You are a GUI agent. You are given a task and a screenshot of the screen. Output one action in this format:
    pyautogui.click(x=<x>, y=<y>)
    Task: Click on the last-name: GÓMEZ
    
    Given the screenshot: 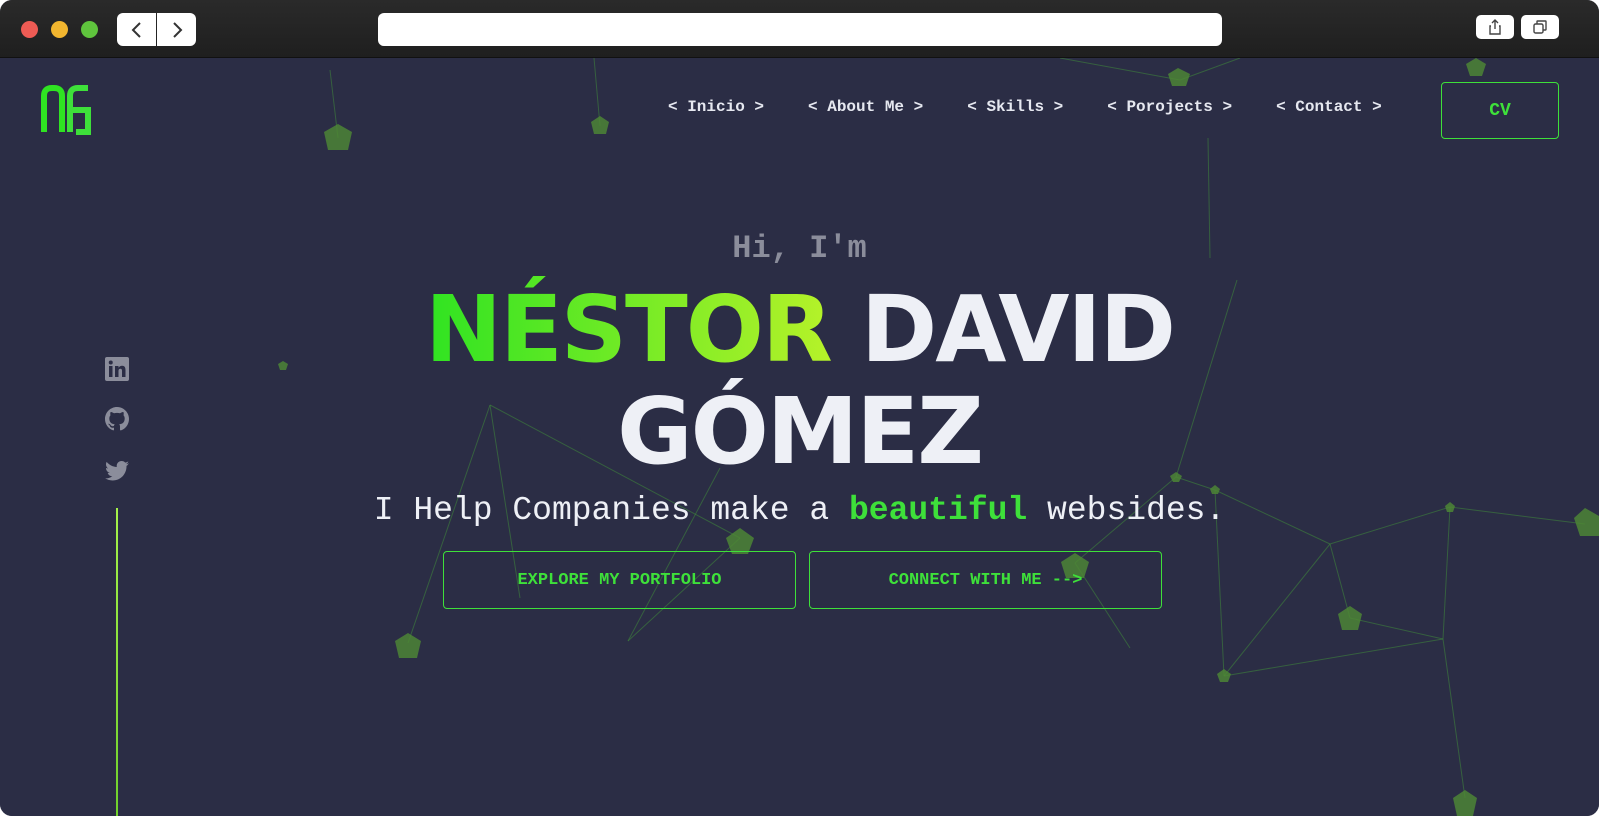 What is the action you would take?
    pyautogui.click(x=800, y=431)
    